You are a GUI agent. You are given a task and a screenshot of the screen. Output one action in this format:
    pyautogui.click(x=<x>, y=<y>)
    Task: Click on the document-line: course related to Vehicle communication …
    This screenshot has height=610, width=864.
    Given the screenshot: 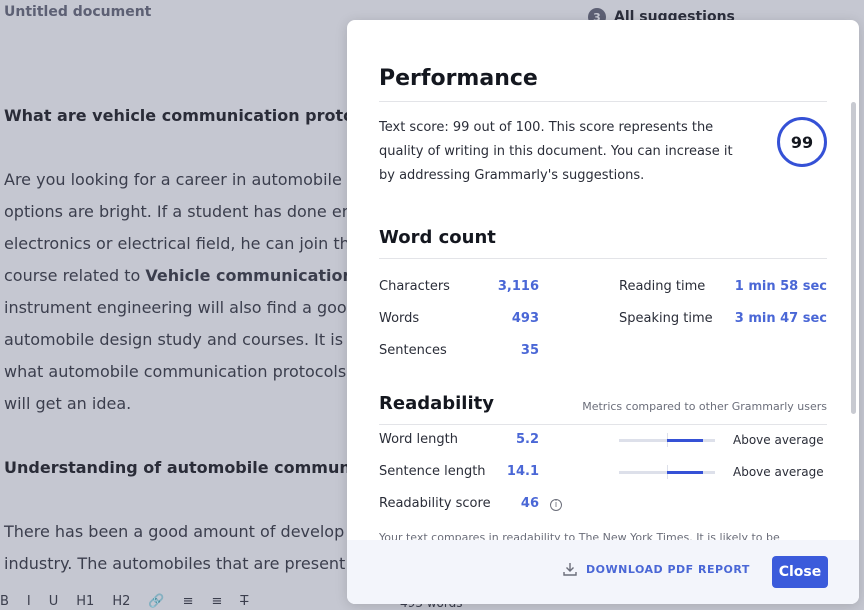 What is the action you would take?
    pyautogui.click(x=194, y=276)
    